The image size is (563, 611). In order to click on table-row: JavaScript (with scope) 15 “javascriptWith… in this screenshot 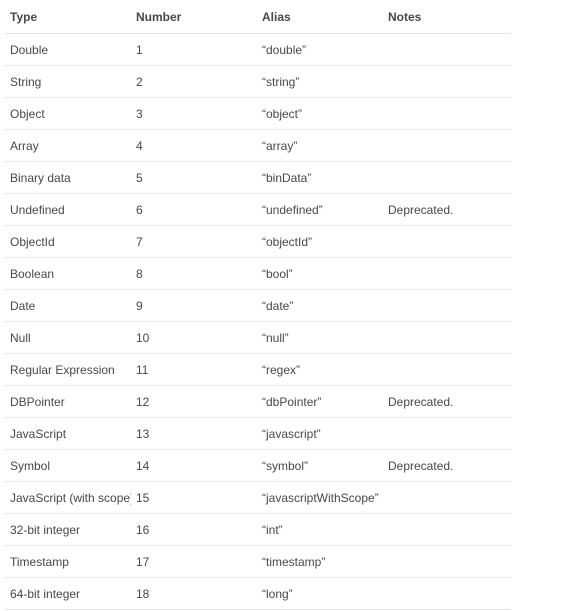, I will do `click(258, 497)`.